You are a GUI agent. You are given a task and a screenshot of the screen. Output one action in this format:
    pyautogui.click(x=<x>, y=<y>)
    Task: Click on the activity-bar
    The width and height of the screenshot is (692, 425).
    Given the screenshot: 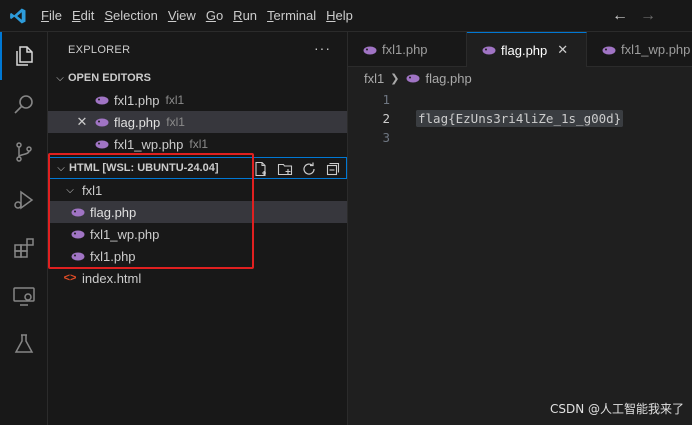 What is the action you would take?
    pyautogui.click(x=24, y=228)
    